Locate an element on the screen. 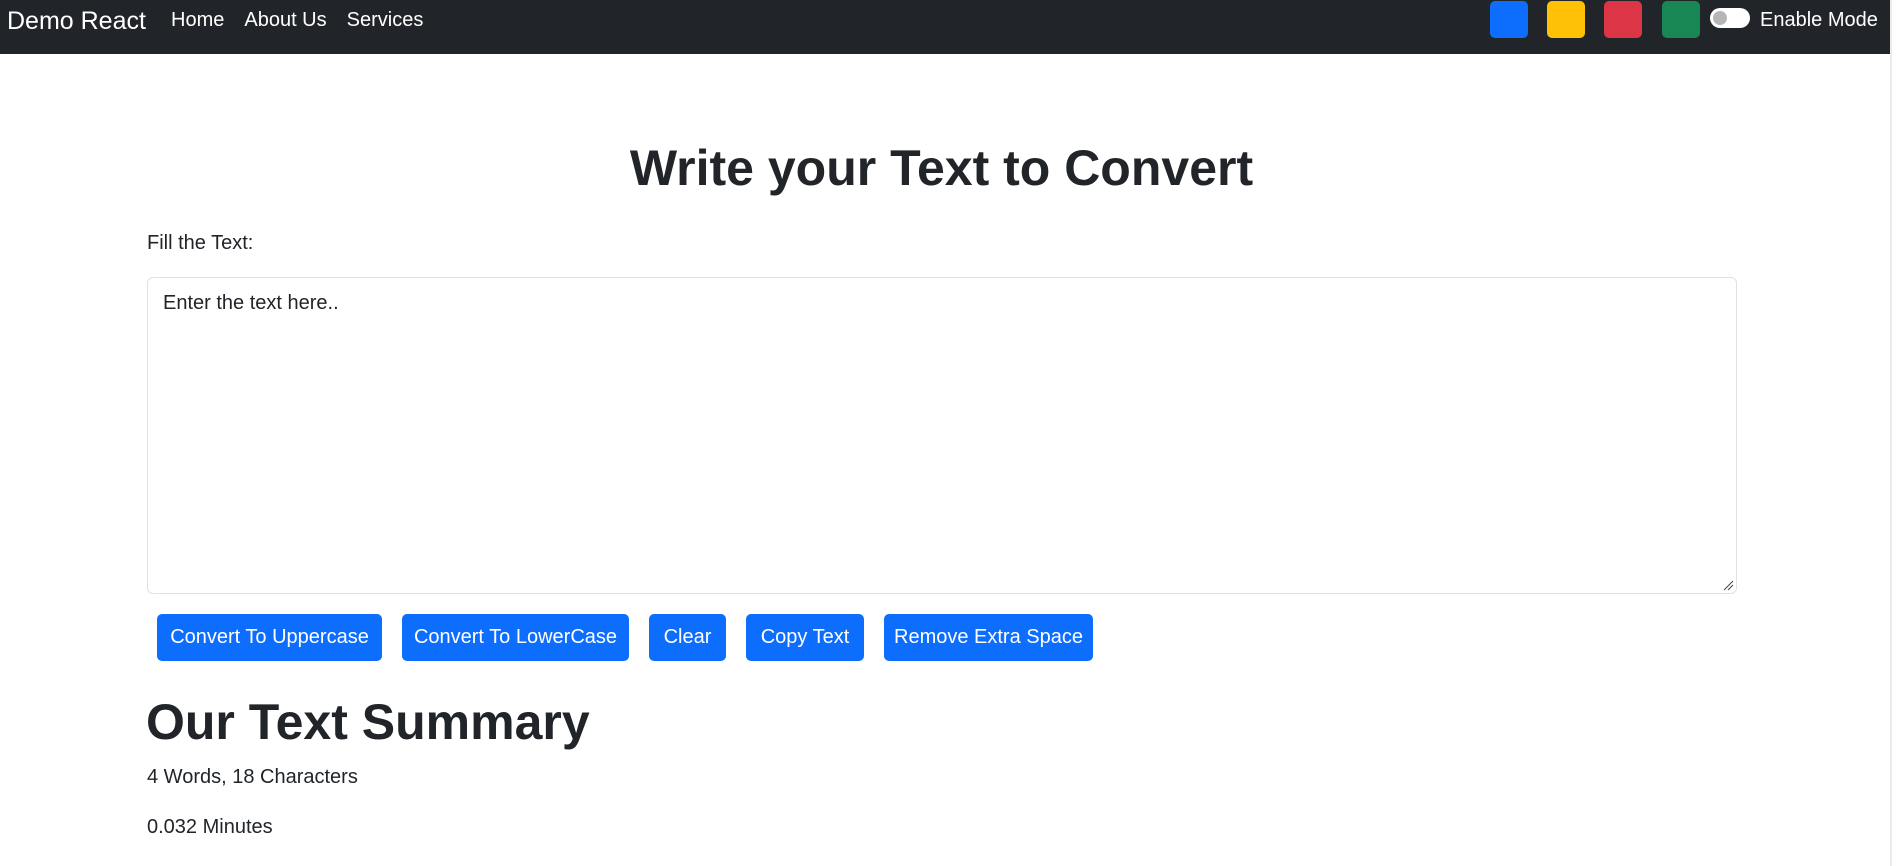  page-title: Write your Text to Convert is located at coordinates (941, 168).